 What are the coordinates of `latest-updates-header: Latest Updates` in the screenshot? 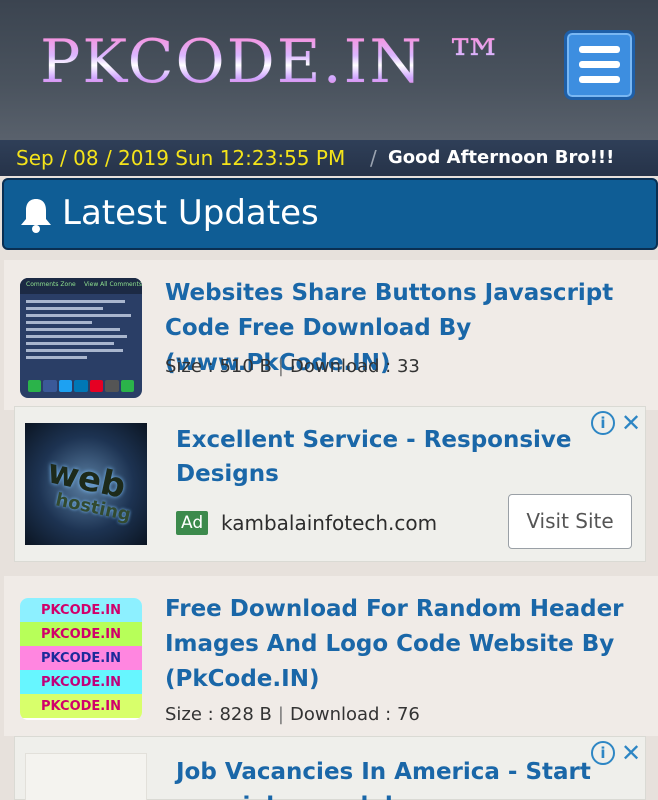 It's located at (330, 214).